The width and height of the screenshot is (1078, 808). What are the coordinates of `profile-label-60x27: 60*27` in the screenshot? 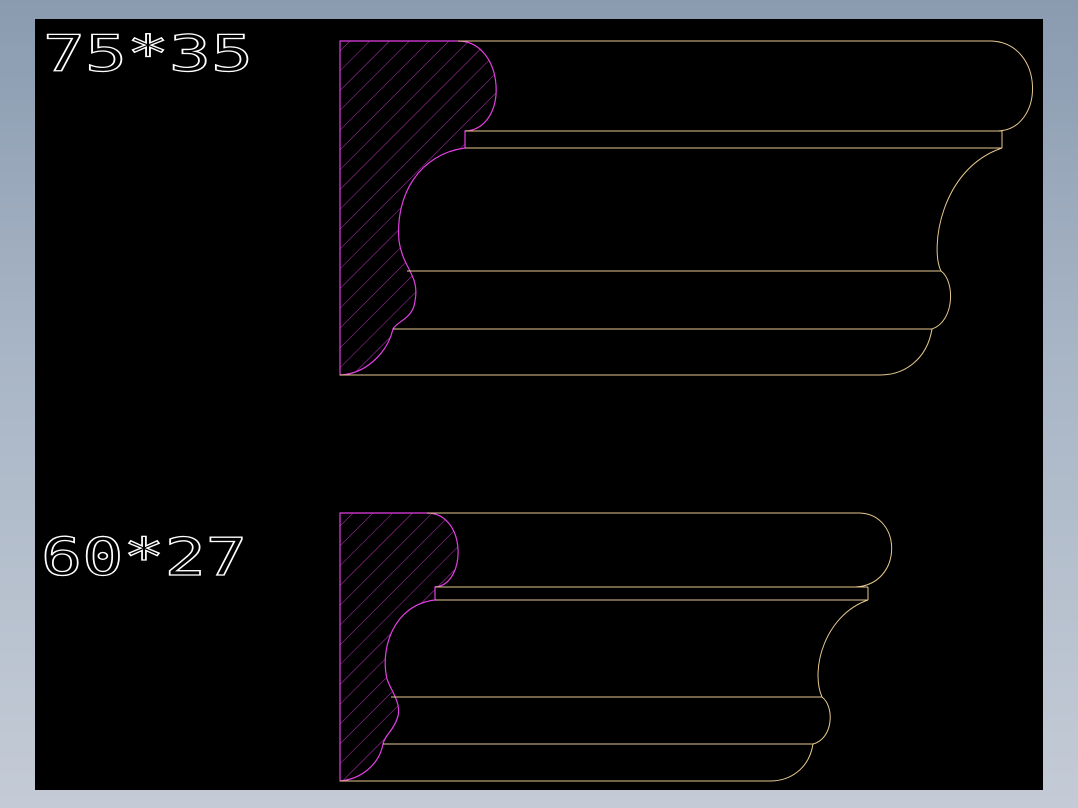 It's located at (144, 558).